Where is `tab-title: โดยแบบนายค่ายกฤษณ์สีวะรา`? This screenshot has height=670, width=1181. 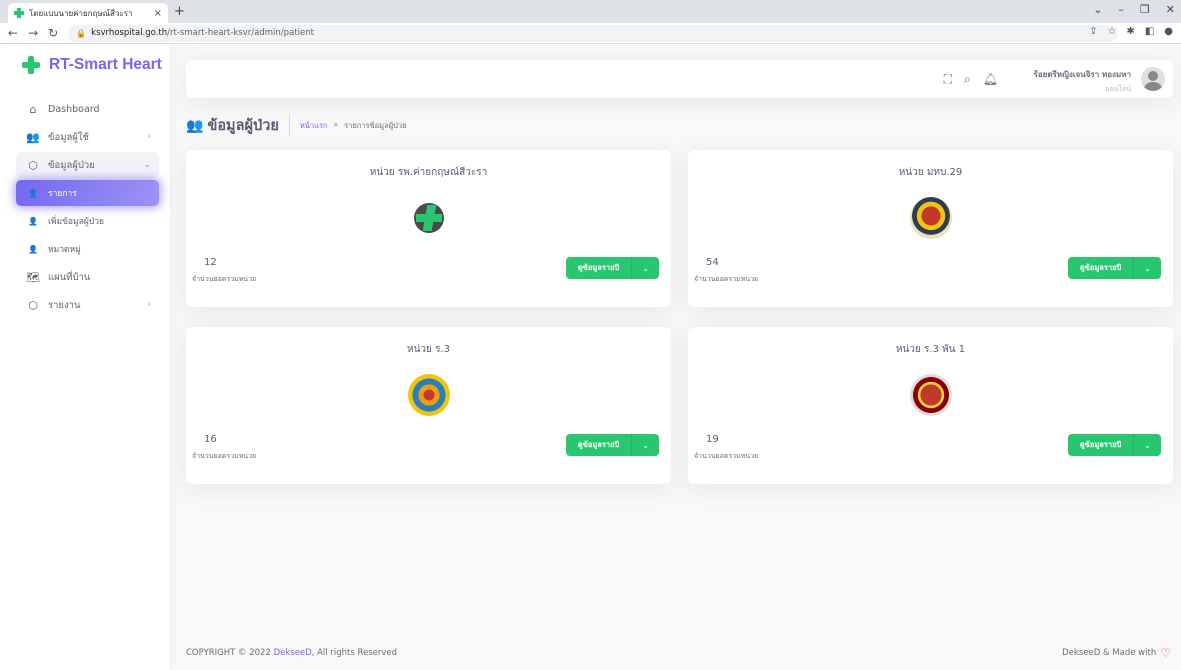 tab-title: โดยแบบนายค่ายกฤษณ์สีวะรา is located at coordinates (81, 13).